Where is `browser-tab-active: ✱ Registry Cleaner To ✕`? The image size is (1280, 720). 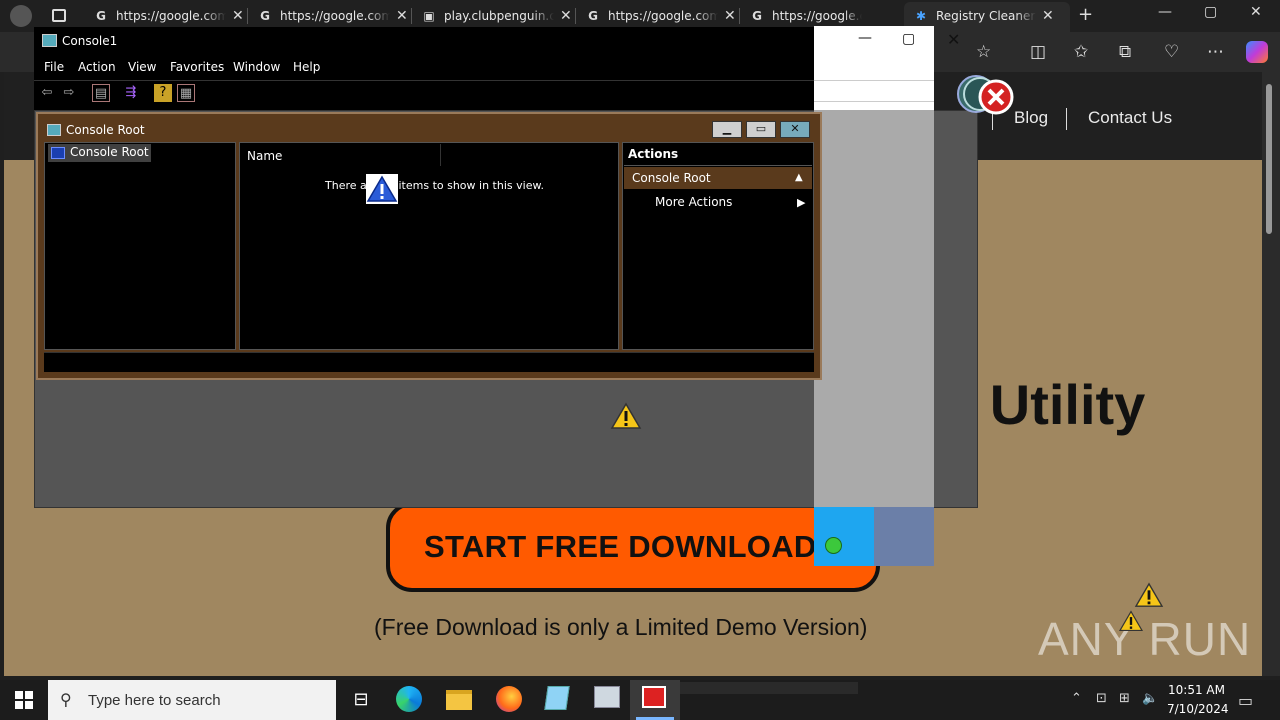 browser-tab-active: ✱ Registry Cleaner To ✕ is located at coordinates (984, 16).